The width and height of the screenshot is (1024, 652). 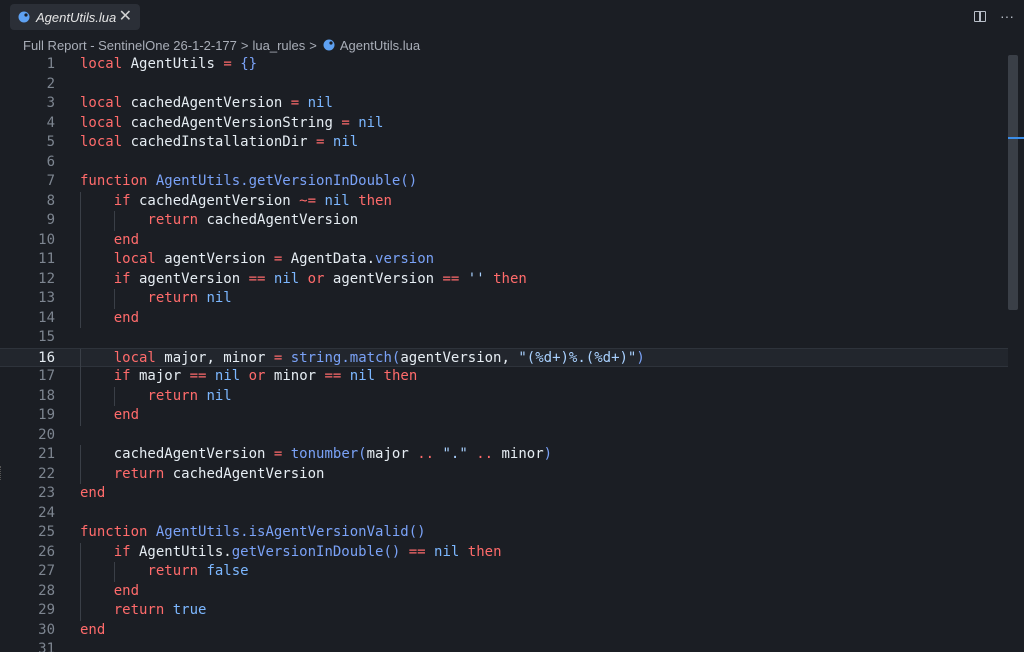 What do you see at coordinates (308, 200) in the screenshot?
I see `code-token: ~=` at bounding box center [308, 200].